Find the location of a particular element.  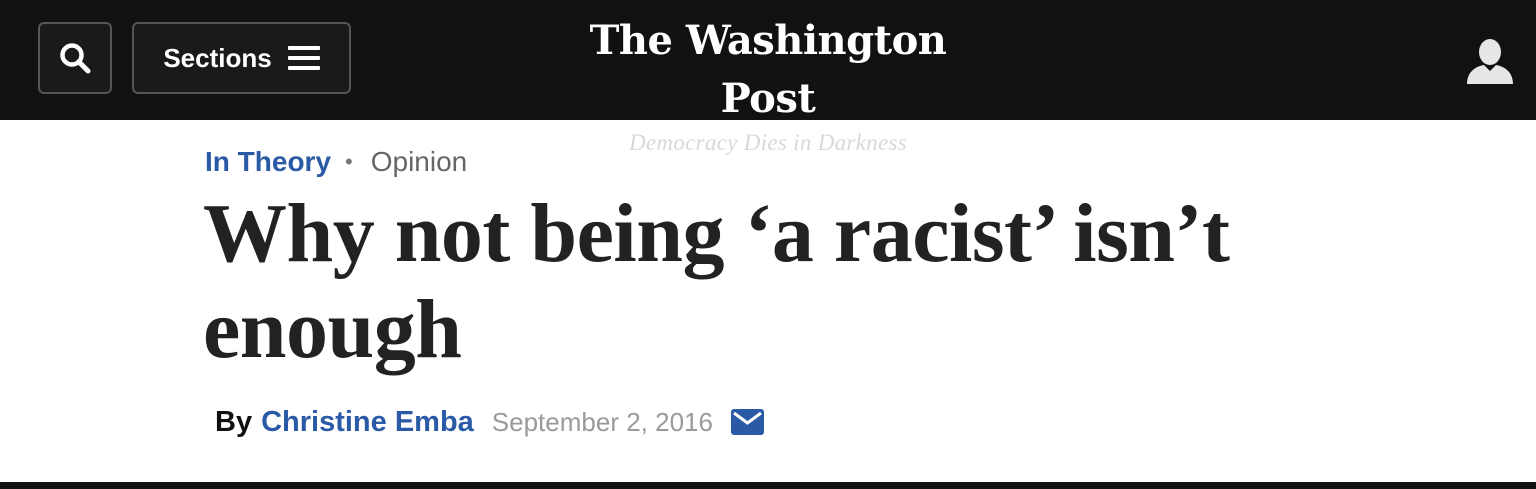

site-logo: The Washington Post is located at coordinates (768, 70).